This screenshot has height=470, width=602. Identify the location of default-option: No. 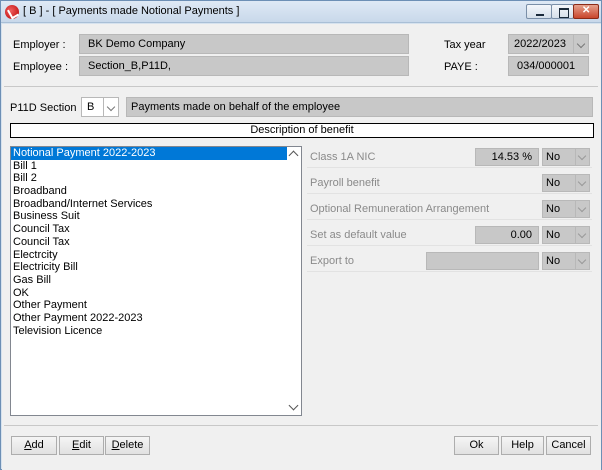
(553, 235).